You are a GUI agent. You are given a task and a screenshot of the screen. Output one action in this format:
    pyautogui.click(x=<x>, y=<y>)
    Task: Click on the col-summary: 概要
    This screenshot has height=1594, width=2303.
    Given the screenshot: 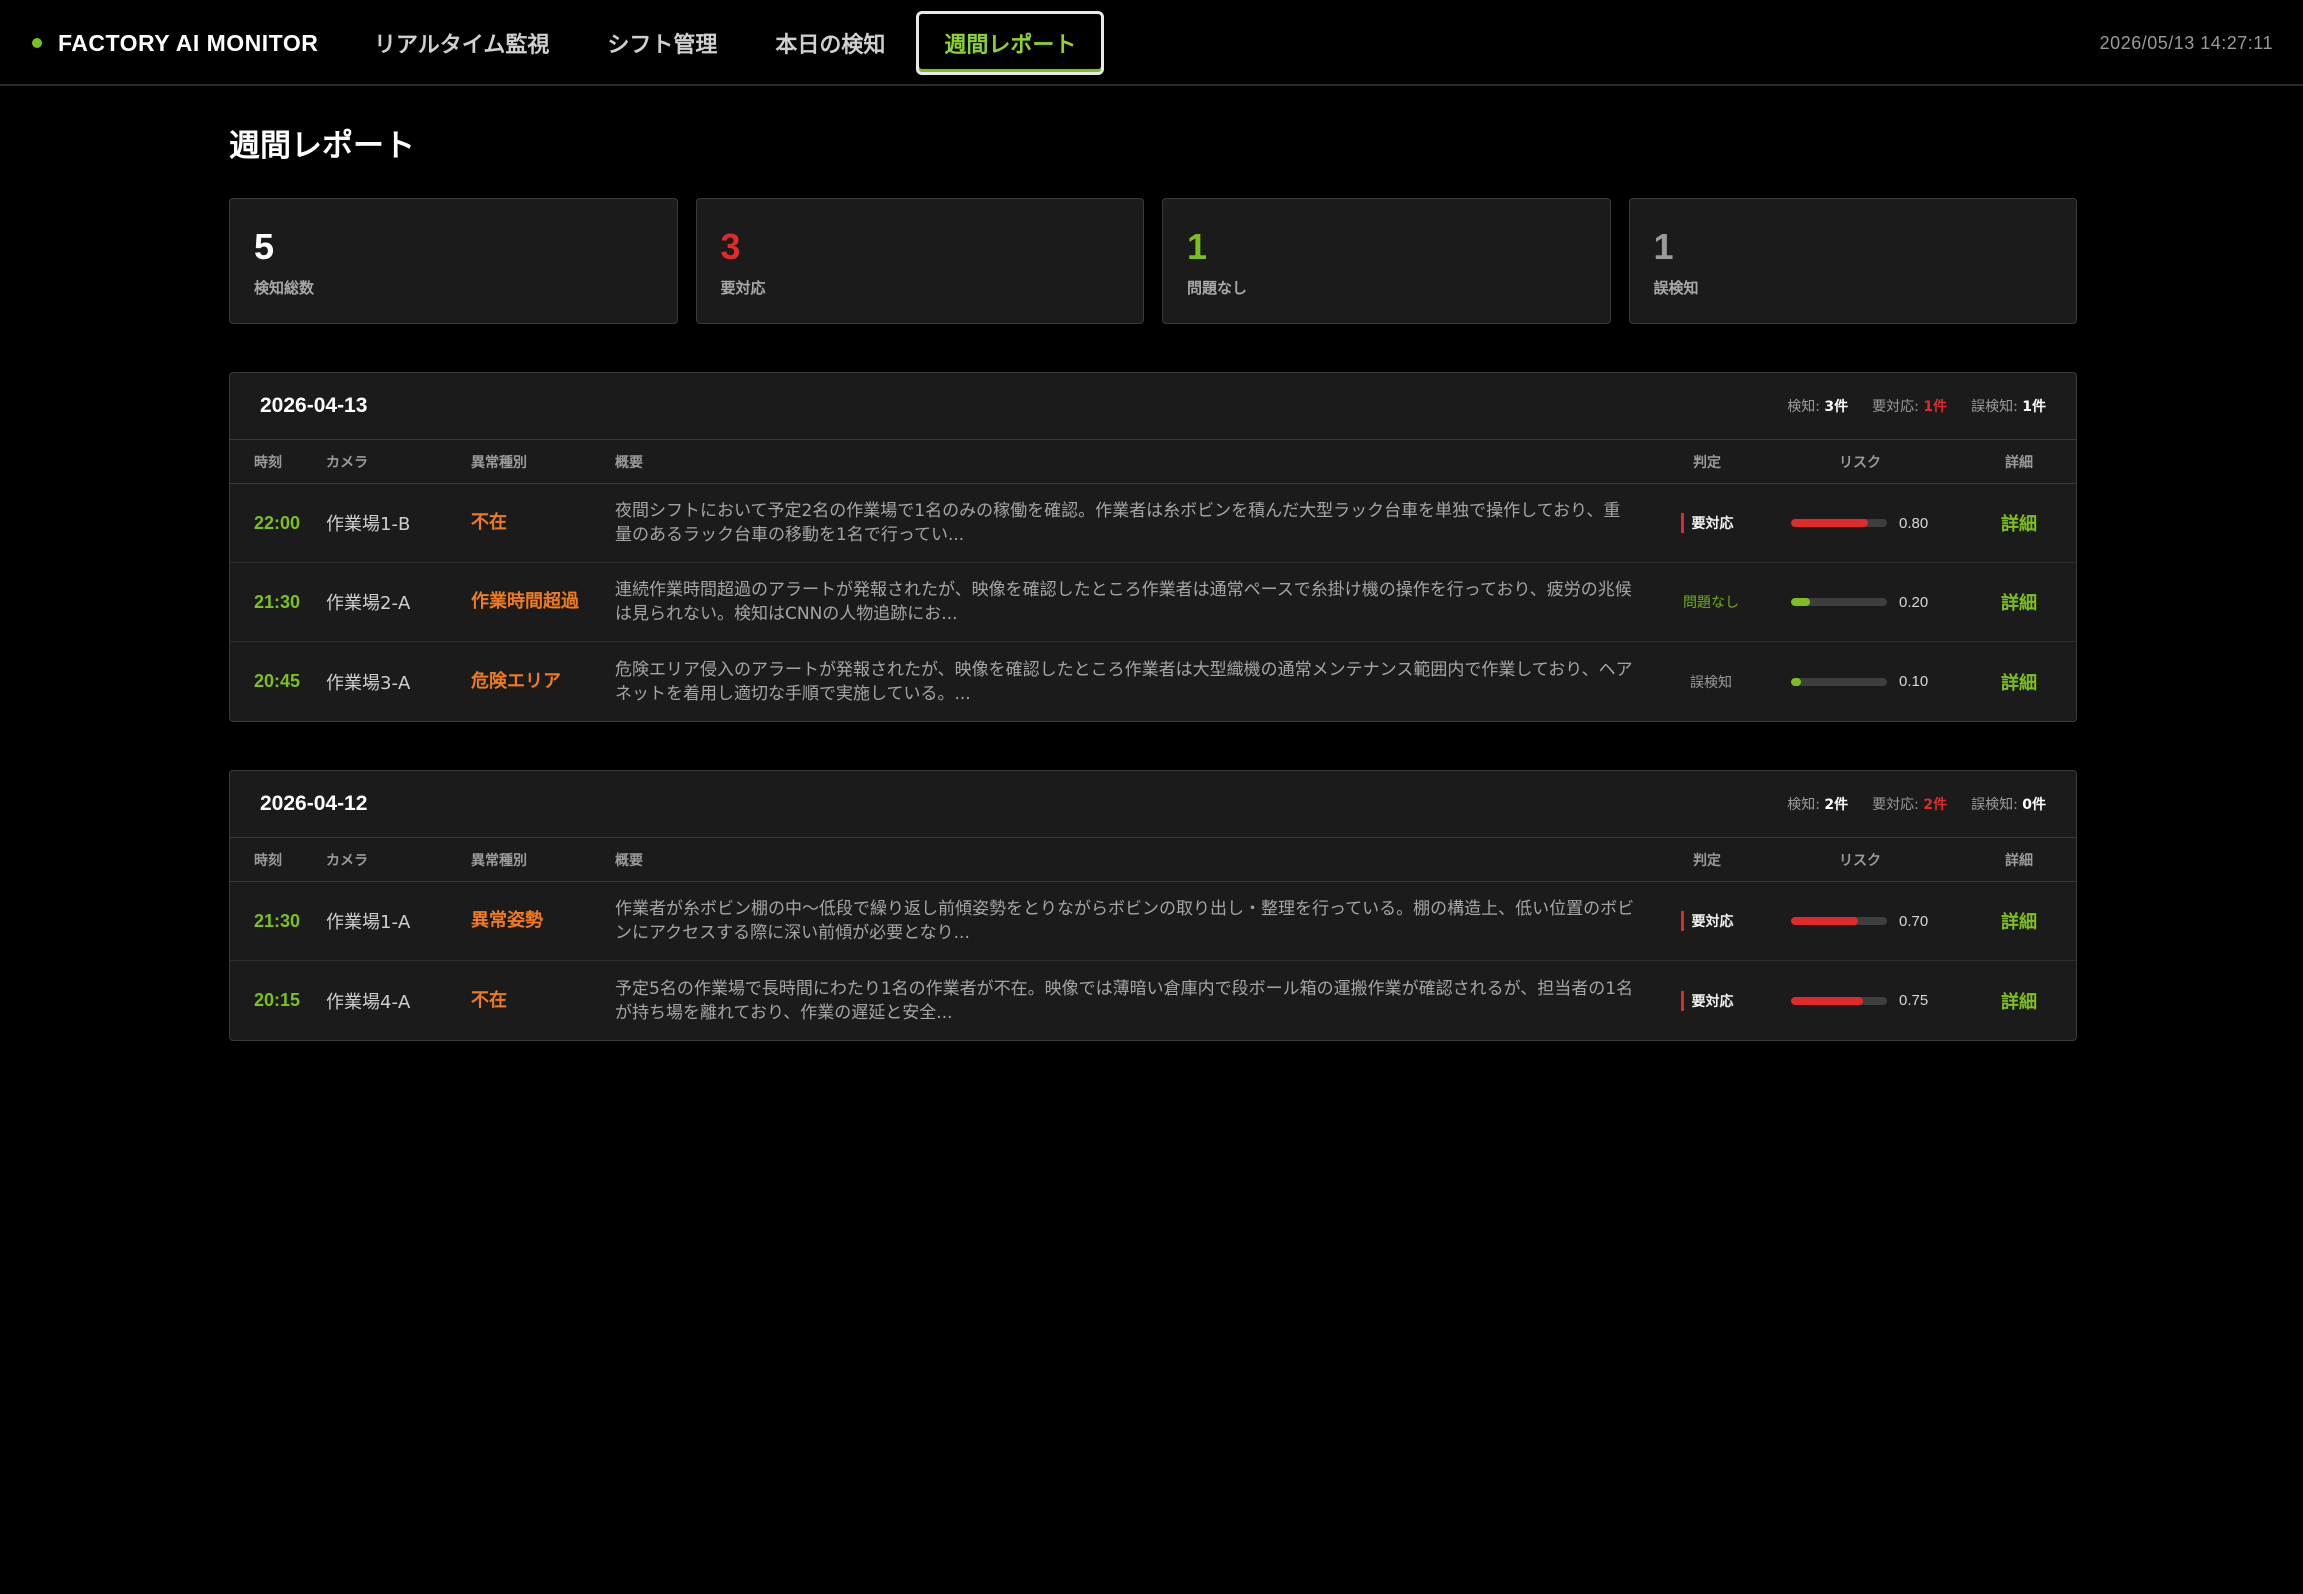 What is the action you would take?
    pyautogui.click(x=629, y=462)
    